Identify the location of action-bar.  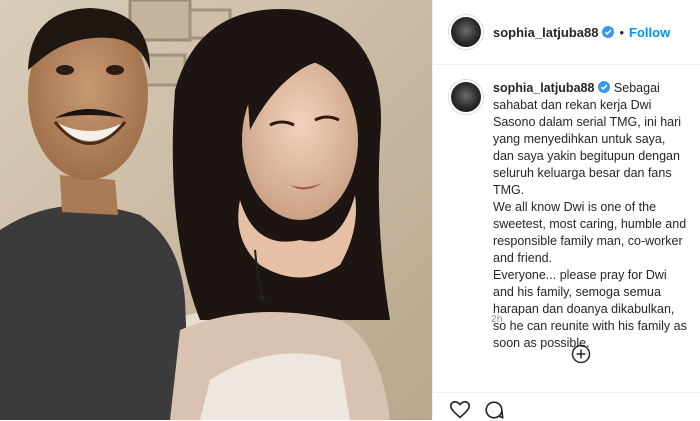
(566, 406).